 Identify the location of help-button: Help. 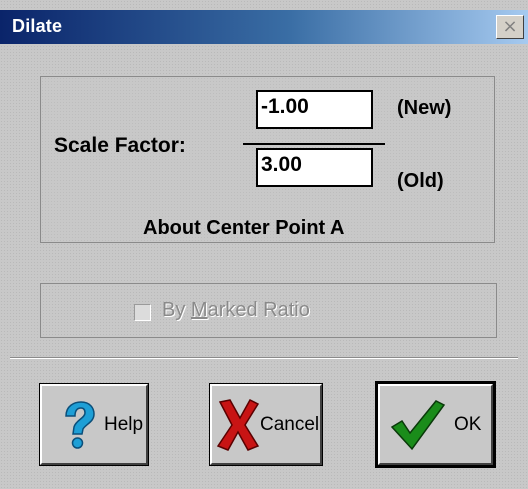
(94, 424).